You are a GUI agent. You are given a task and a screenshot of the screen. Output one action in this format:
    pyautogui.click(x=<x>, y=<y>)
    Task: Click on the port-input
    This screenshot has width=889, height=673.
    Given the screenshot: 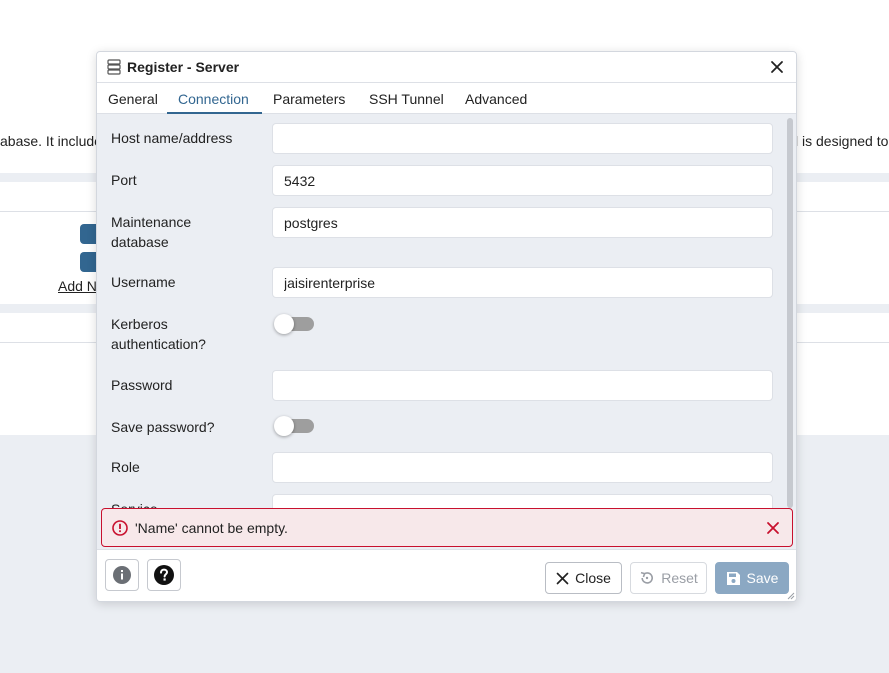 What is the action you would take?
    pyautogui.click(x=522, y=180)
    